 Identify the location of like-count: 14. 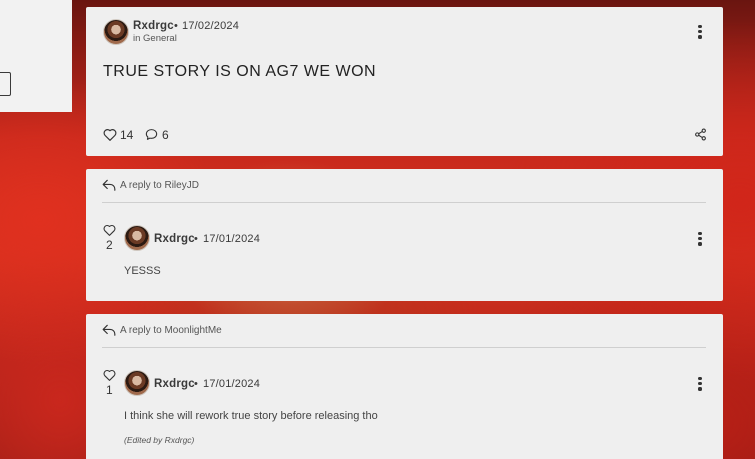
(127, 135).